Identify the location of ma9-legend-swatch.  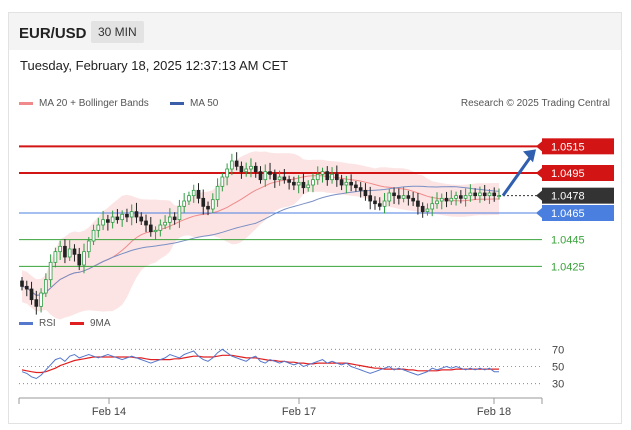
(77, 323).